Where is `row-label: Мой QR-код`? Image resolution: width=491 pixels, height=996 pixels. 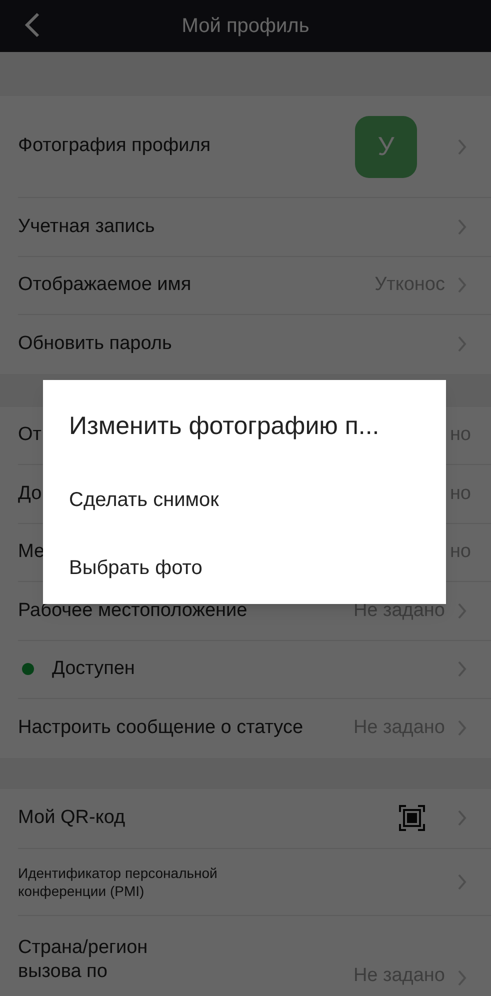
row-label: Мой QR-код is located at coordinates (72, 818).